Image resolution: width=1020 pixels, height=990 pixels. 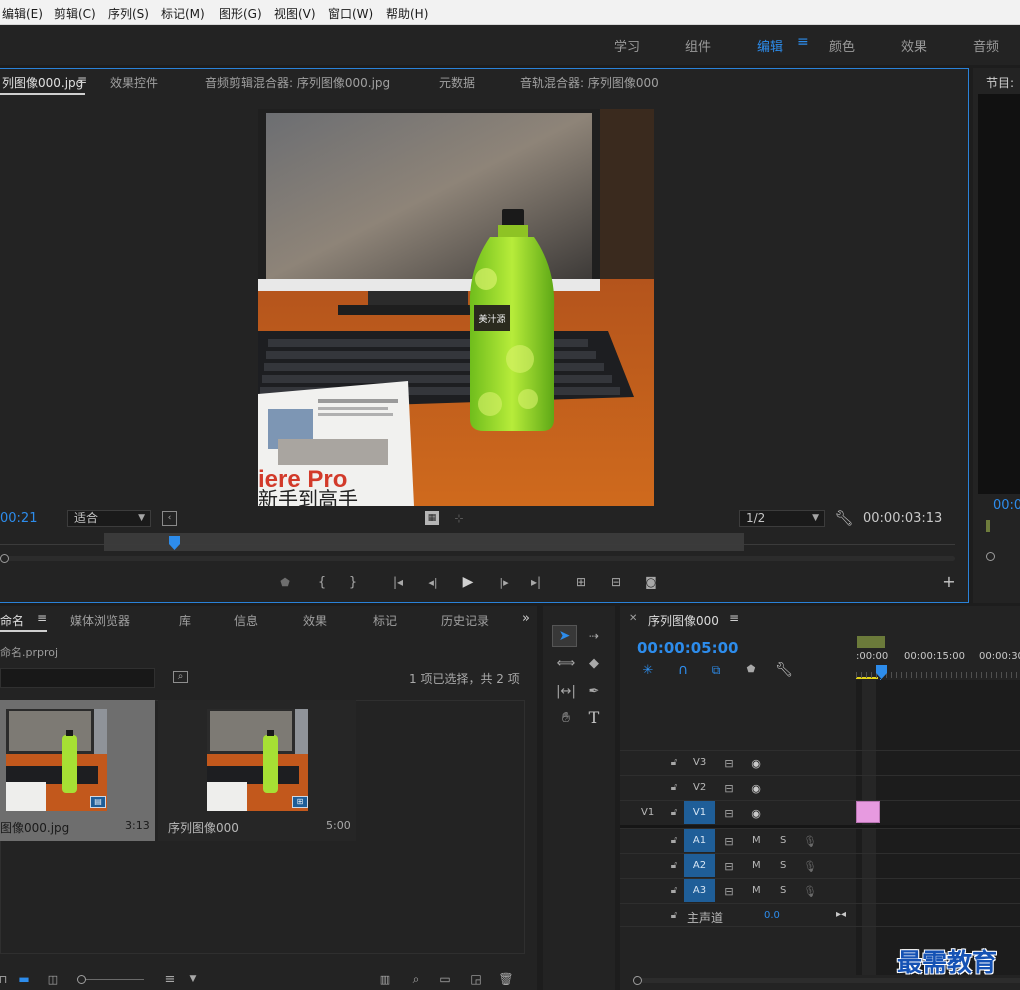 I want to click on hand-tool-icon: ✋︎, so click(x=566, y=718).